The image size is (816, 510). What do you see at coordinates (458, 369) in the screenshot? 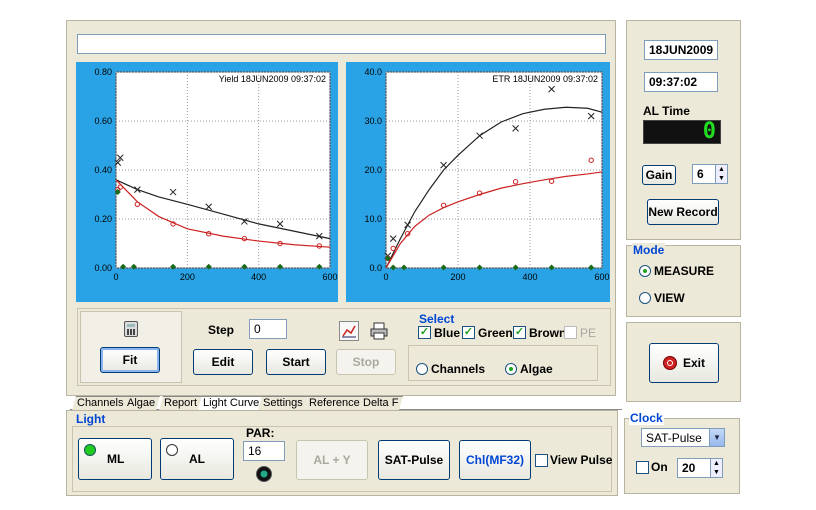
I see `channels-label: Channels` at bounding box center [458, 369].